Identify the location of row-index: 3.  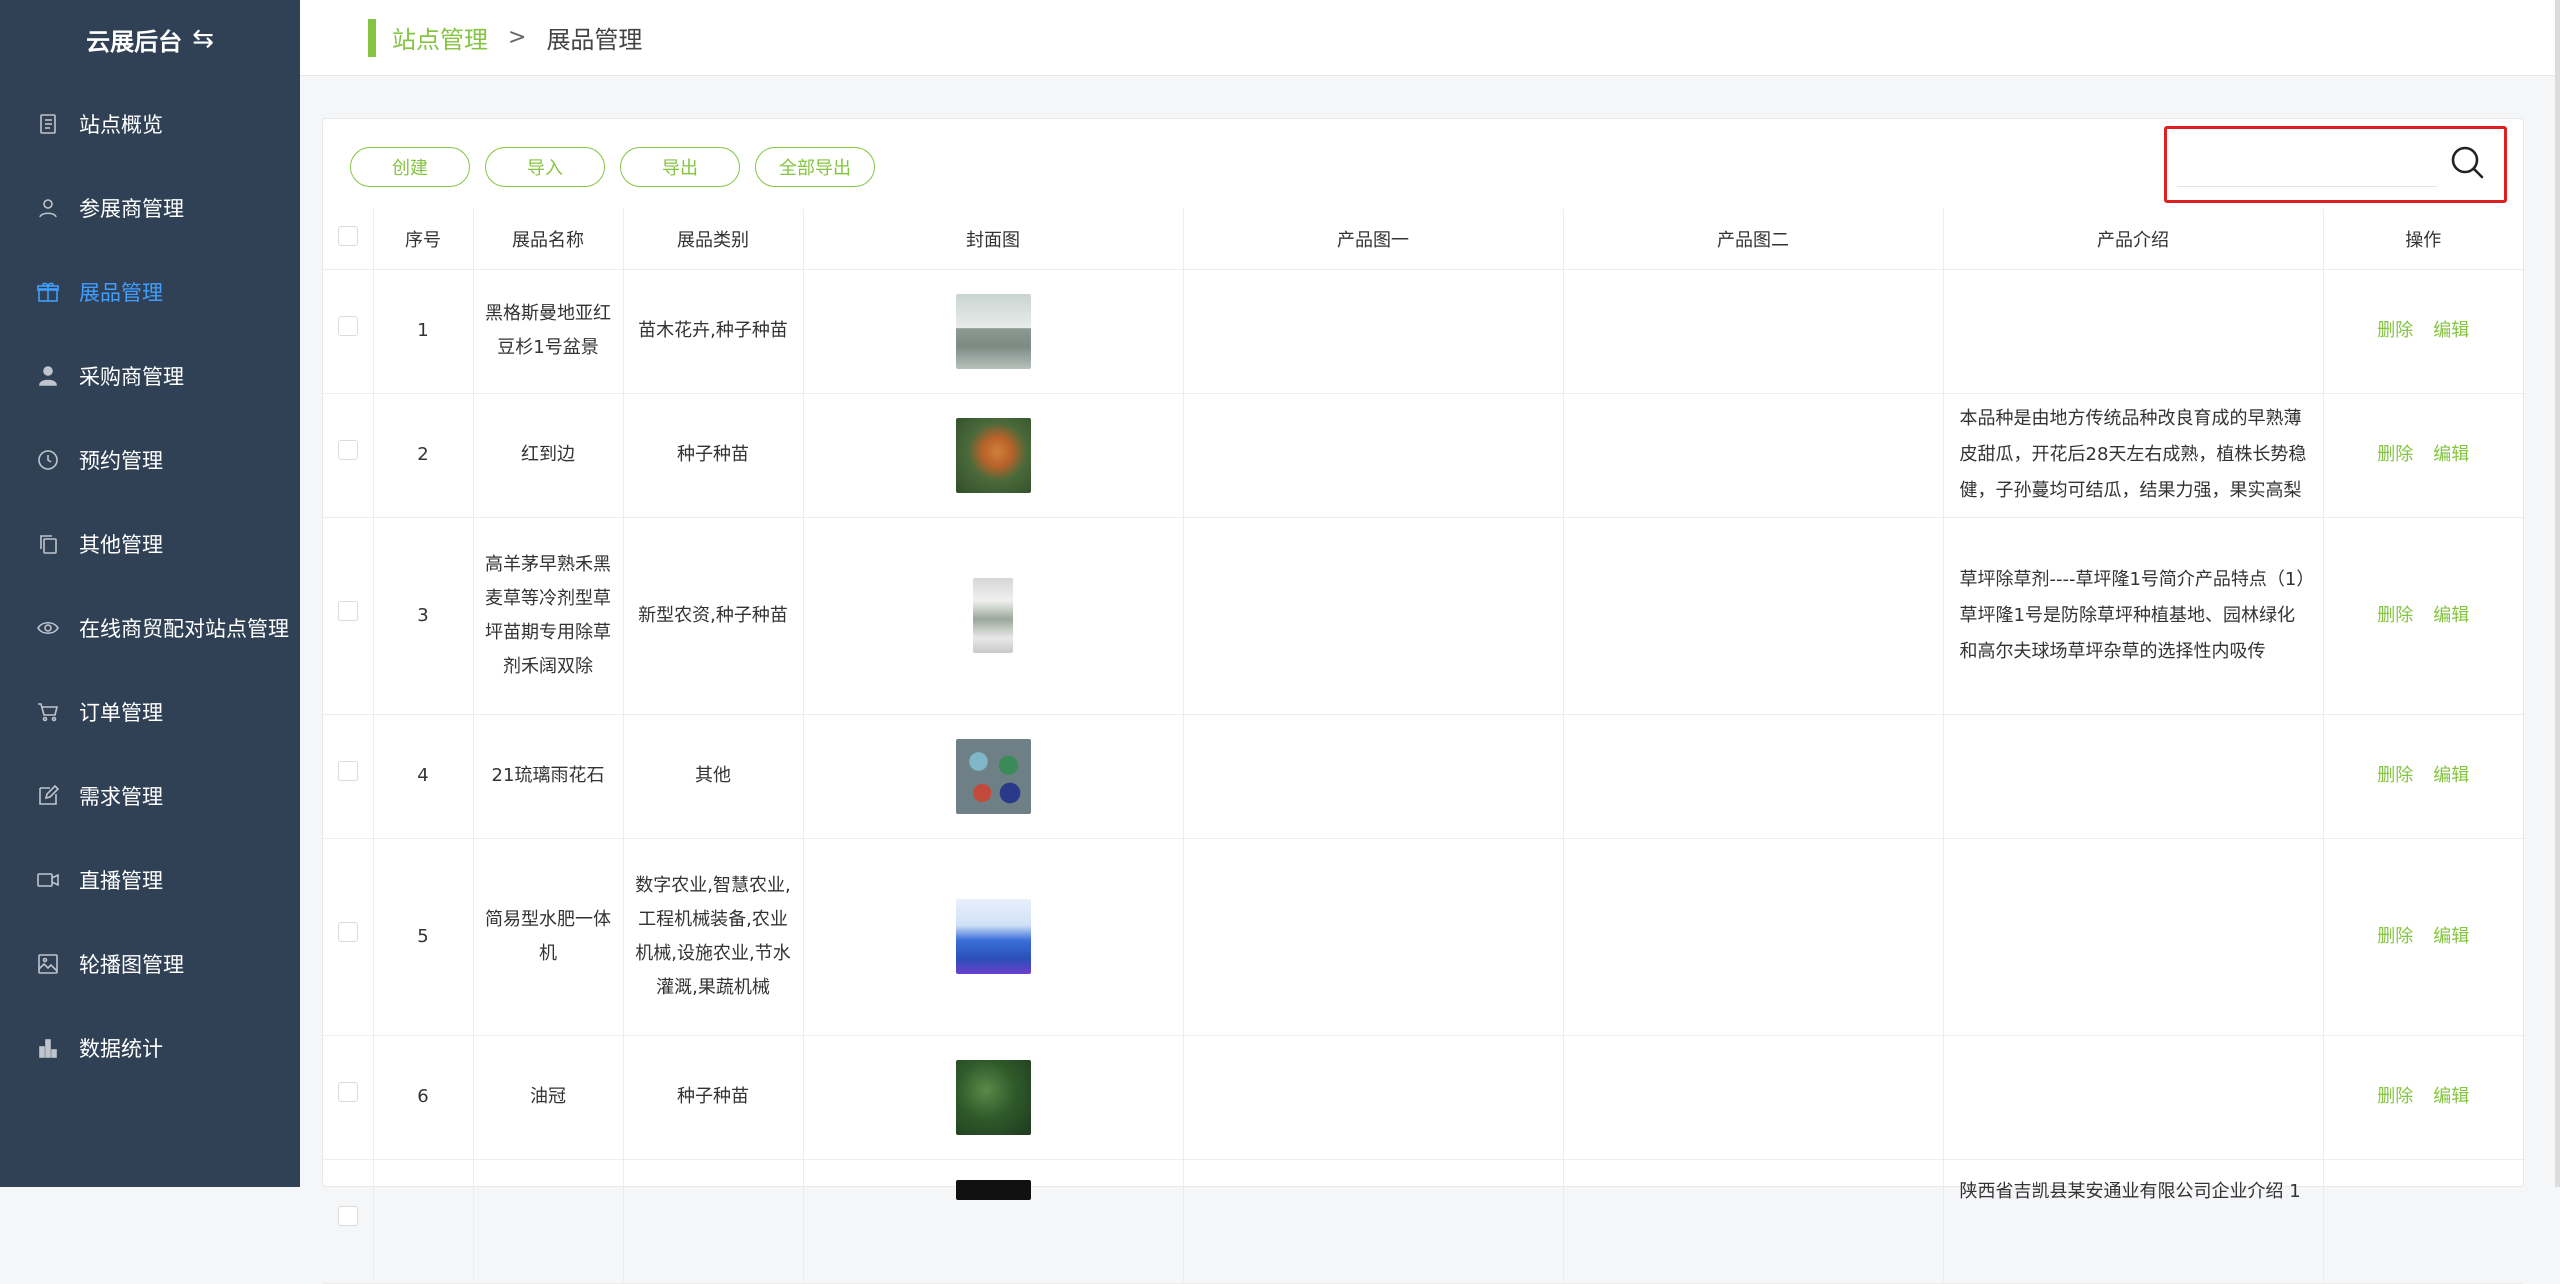
(423, 616).